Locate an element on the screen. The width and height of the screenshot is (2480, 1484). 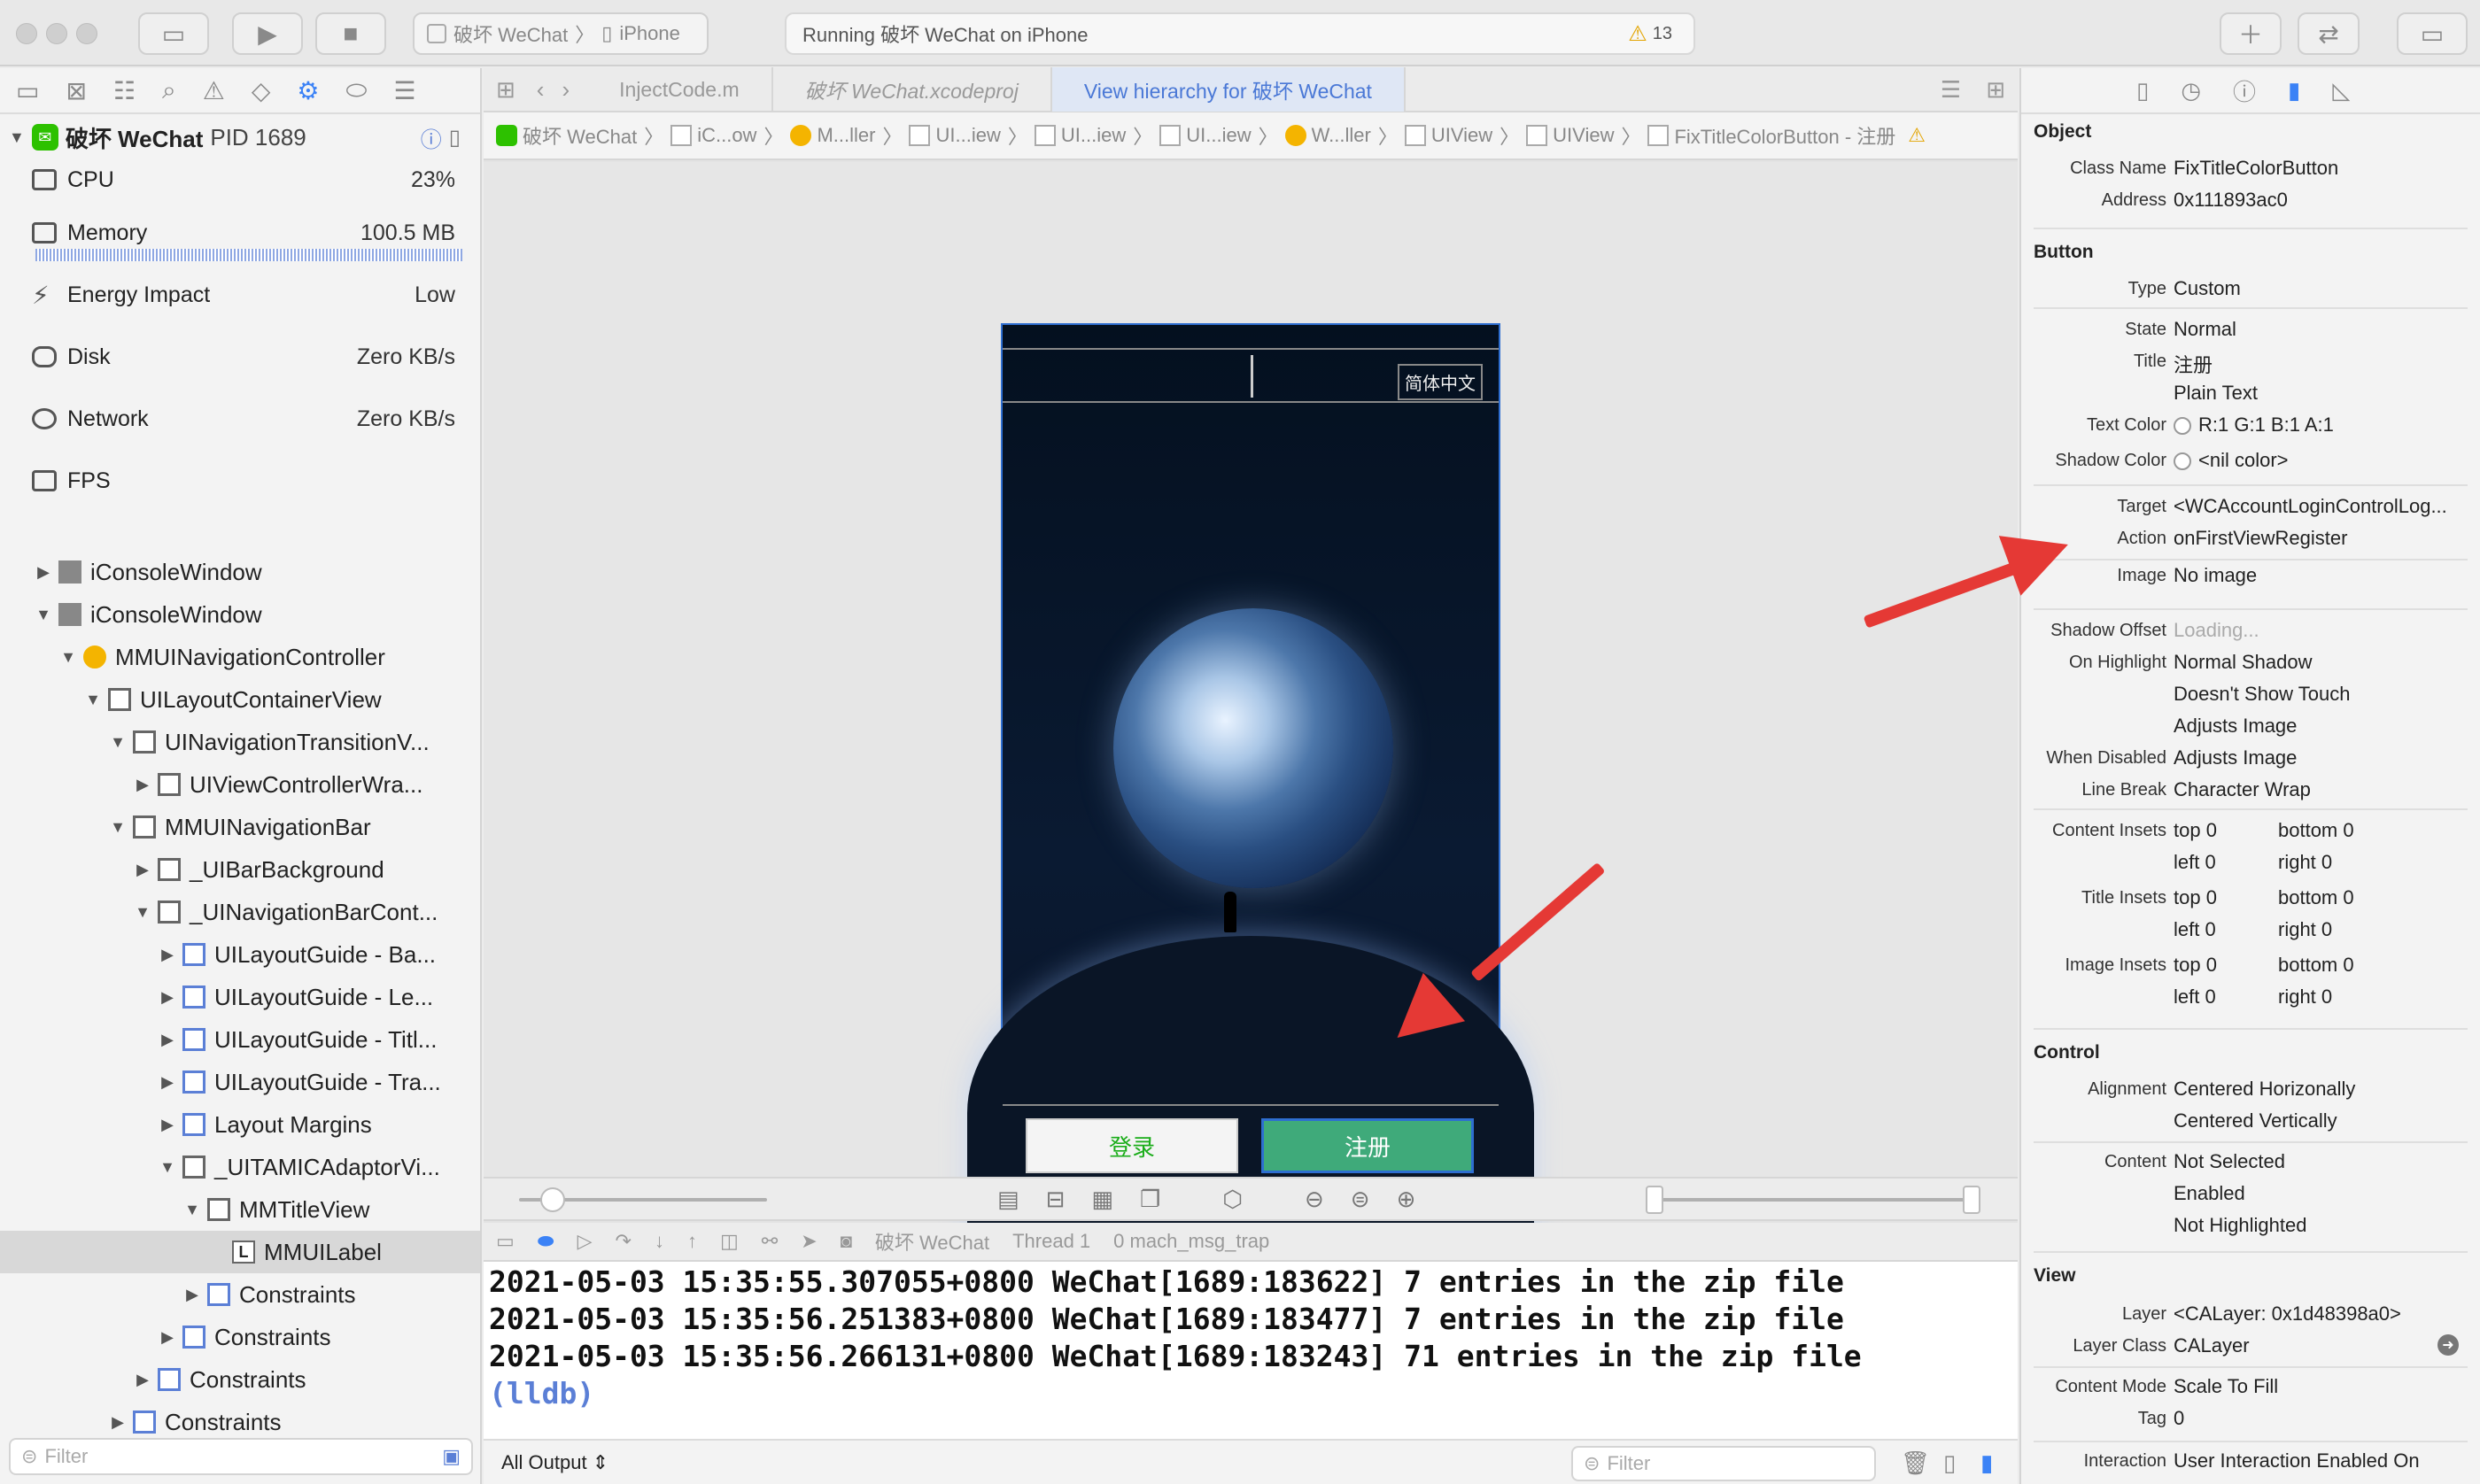
step-out-icon: ↑ is located at coordinates (692, 1241).